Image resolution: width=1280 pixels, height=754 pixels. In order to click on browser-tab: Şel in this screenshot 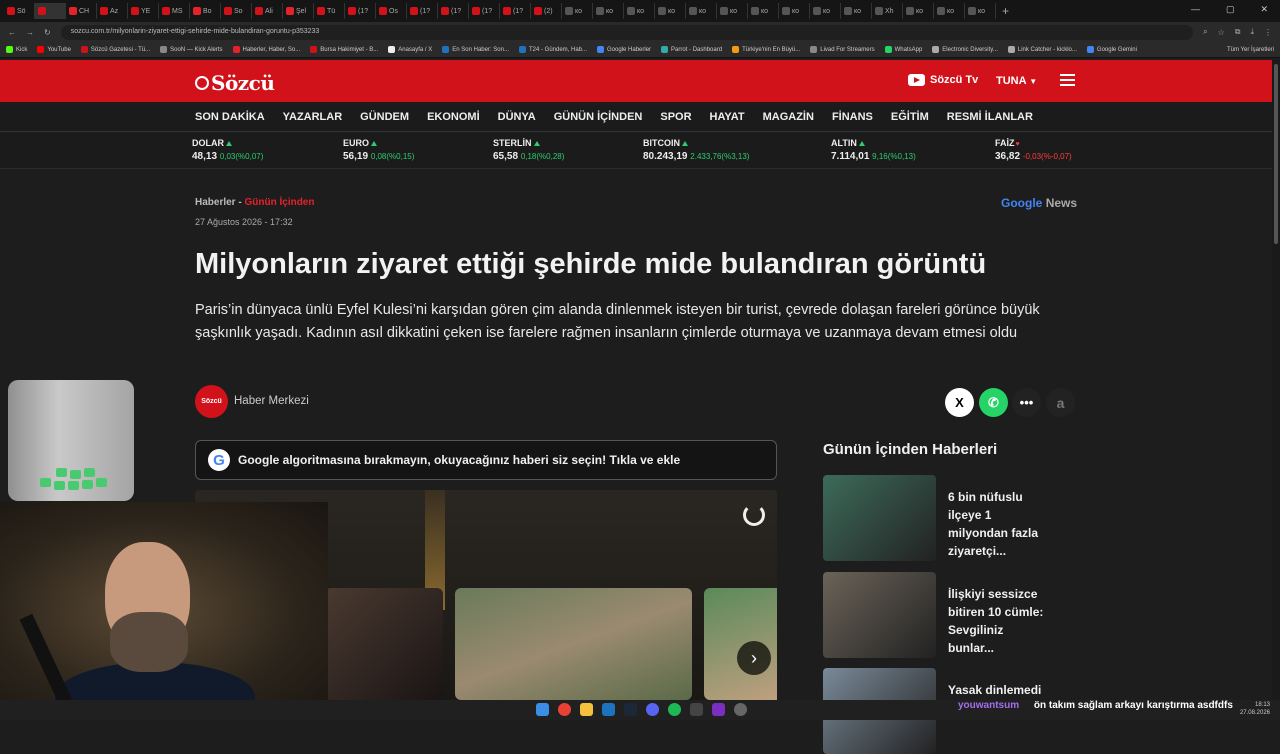, I will do `click(298, 11)`.